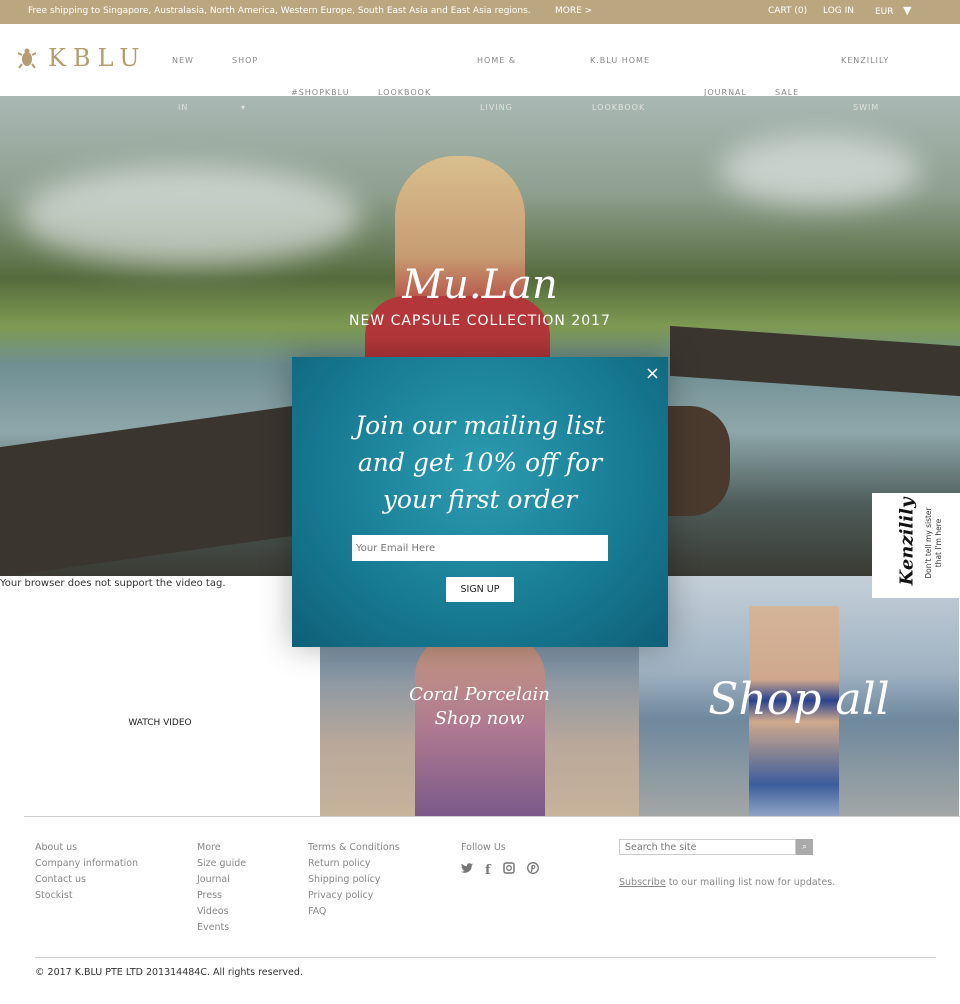 Image resolution: width=960 pixels, height=1004 pixels. Describe the element at coordinates (799, 699) in the screenshot. I see `shop-all-link: Shop all` at that location.